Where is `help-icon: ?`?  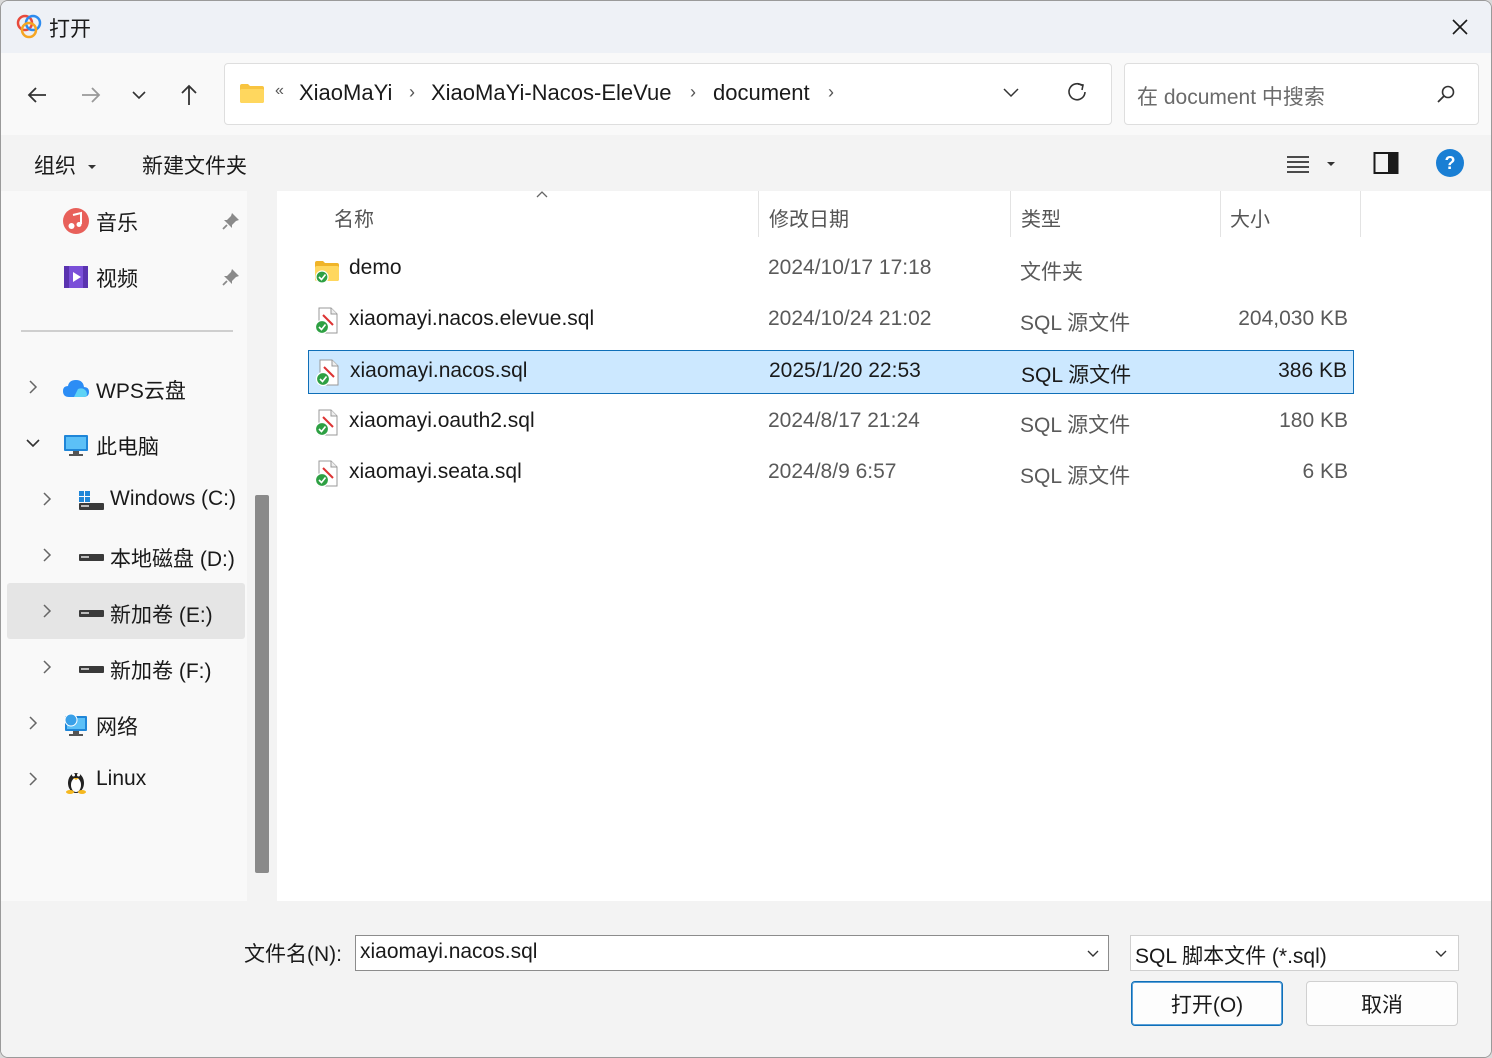 help-icon: ? is located at coordinates (1450, 163).